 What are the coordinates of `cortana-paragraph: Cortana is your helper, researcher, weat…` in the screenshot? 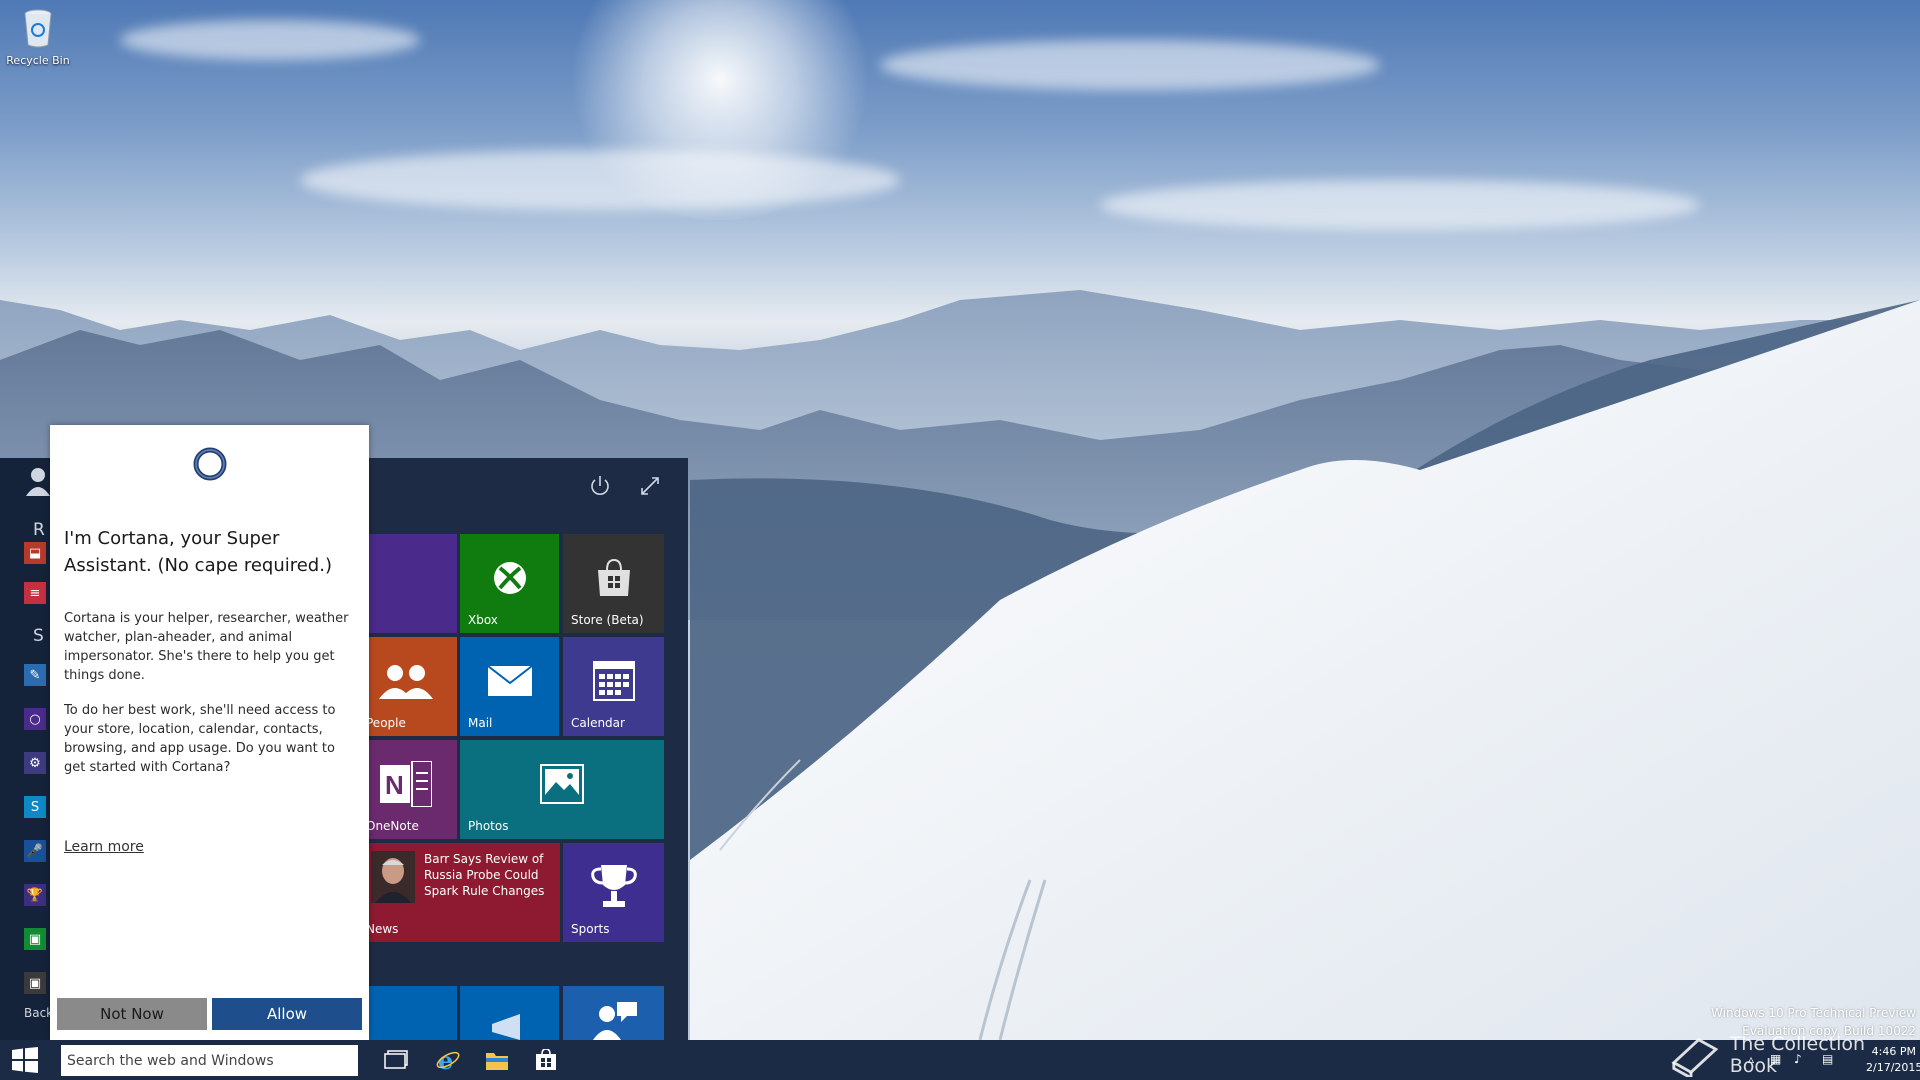 It's located at (206, 647).